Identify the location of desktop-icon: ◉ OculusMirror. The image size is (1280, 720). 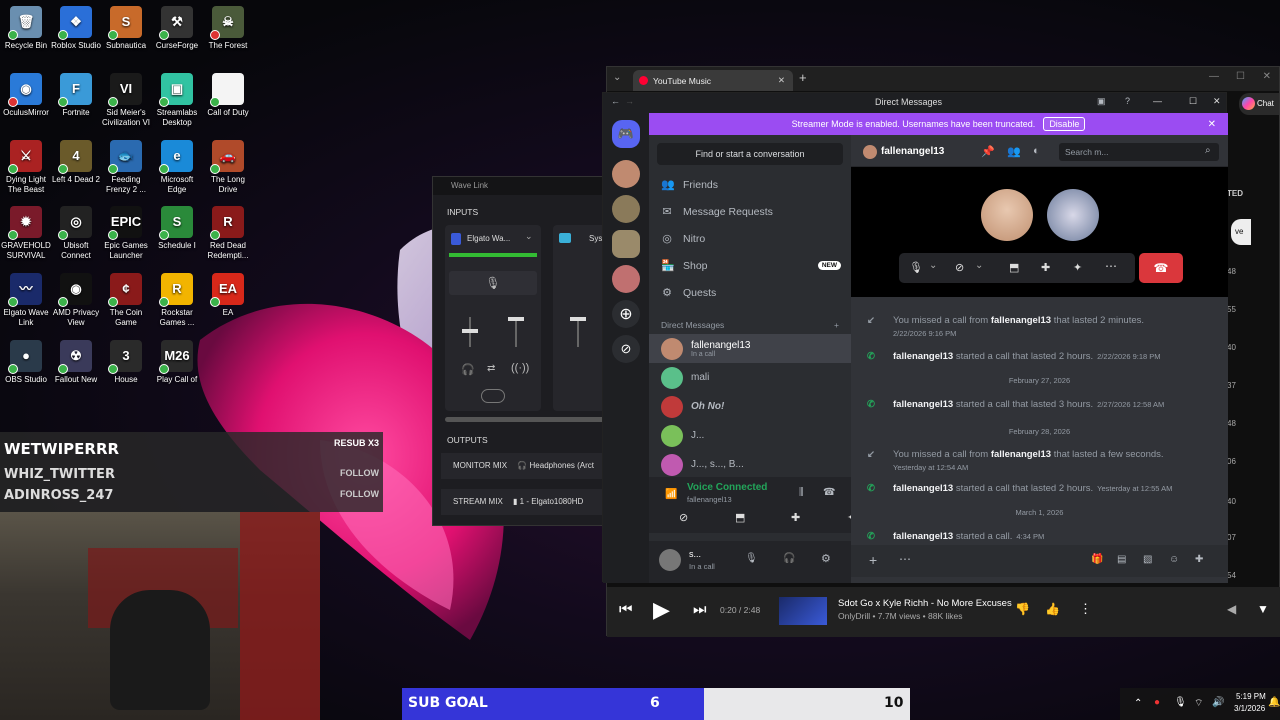
(26, 95).